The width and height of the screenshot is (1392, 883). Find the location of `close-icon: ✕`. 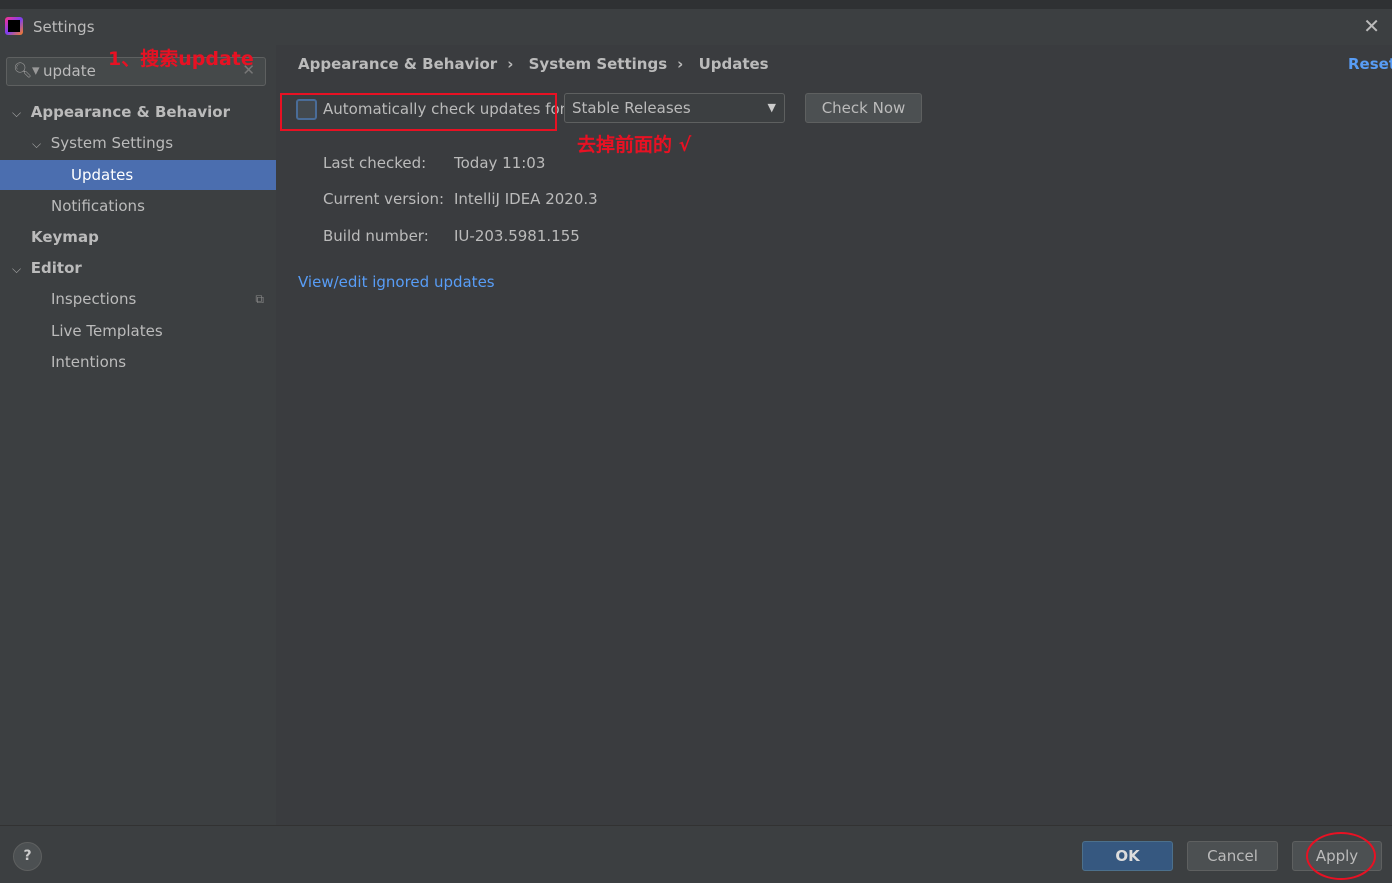

close-icon: ✕ is located at coordinates (1371, 26).